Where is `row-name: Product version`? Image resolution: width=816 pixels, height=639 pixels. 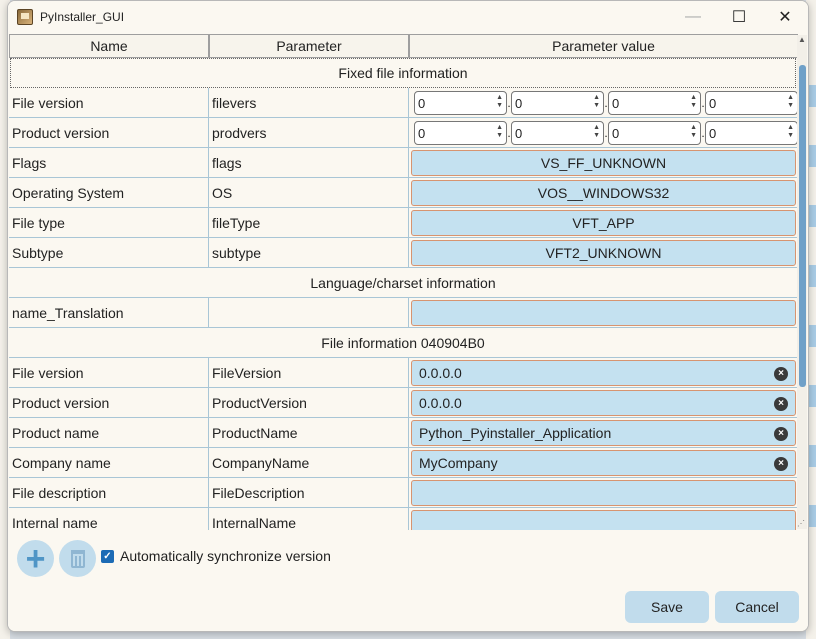
row-name: Product version is located at coordinates (109, 133).